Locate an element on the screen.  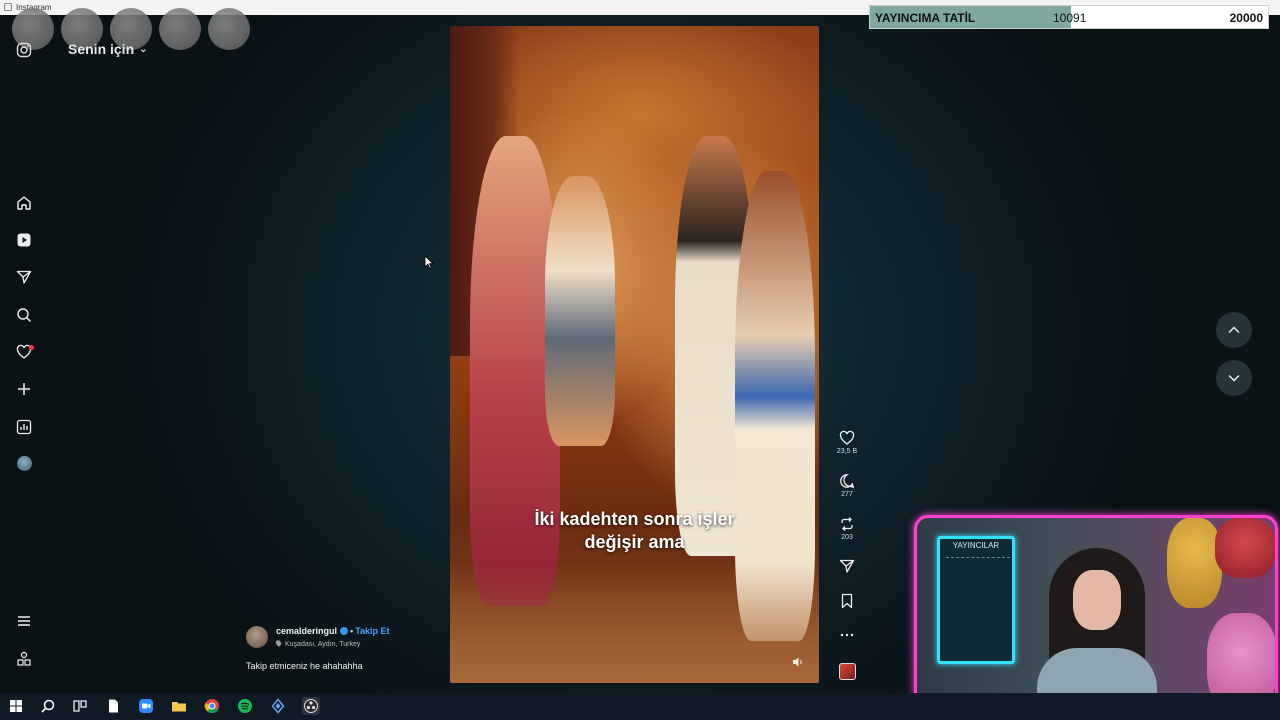
apps-icon is located at coordinates (24, 658).